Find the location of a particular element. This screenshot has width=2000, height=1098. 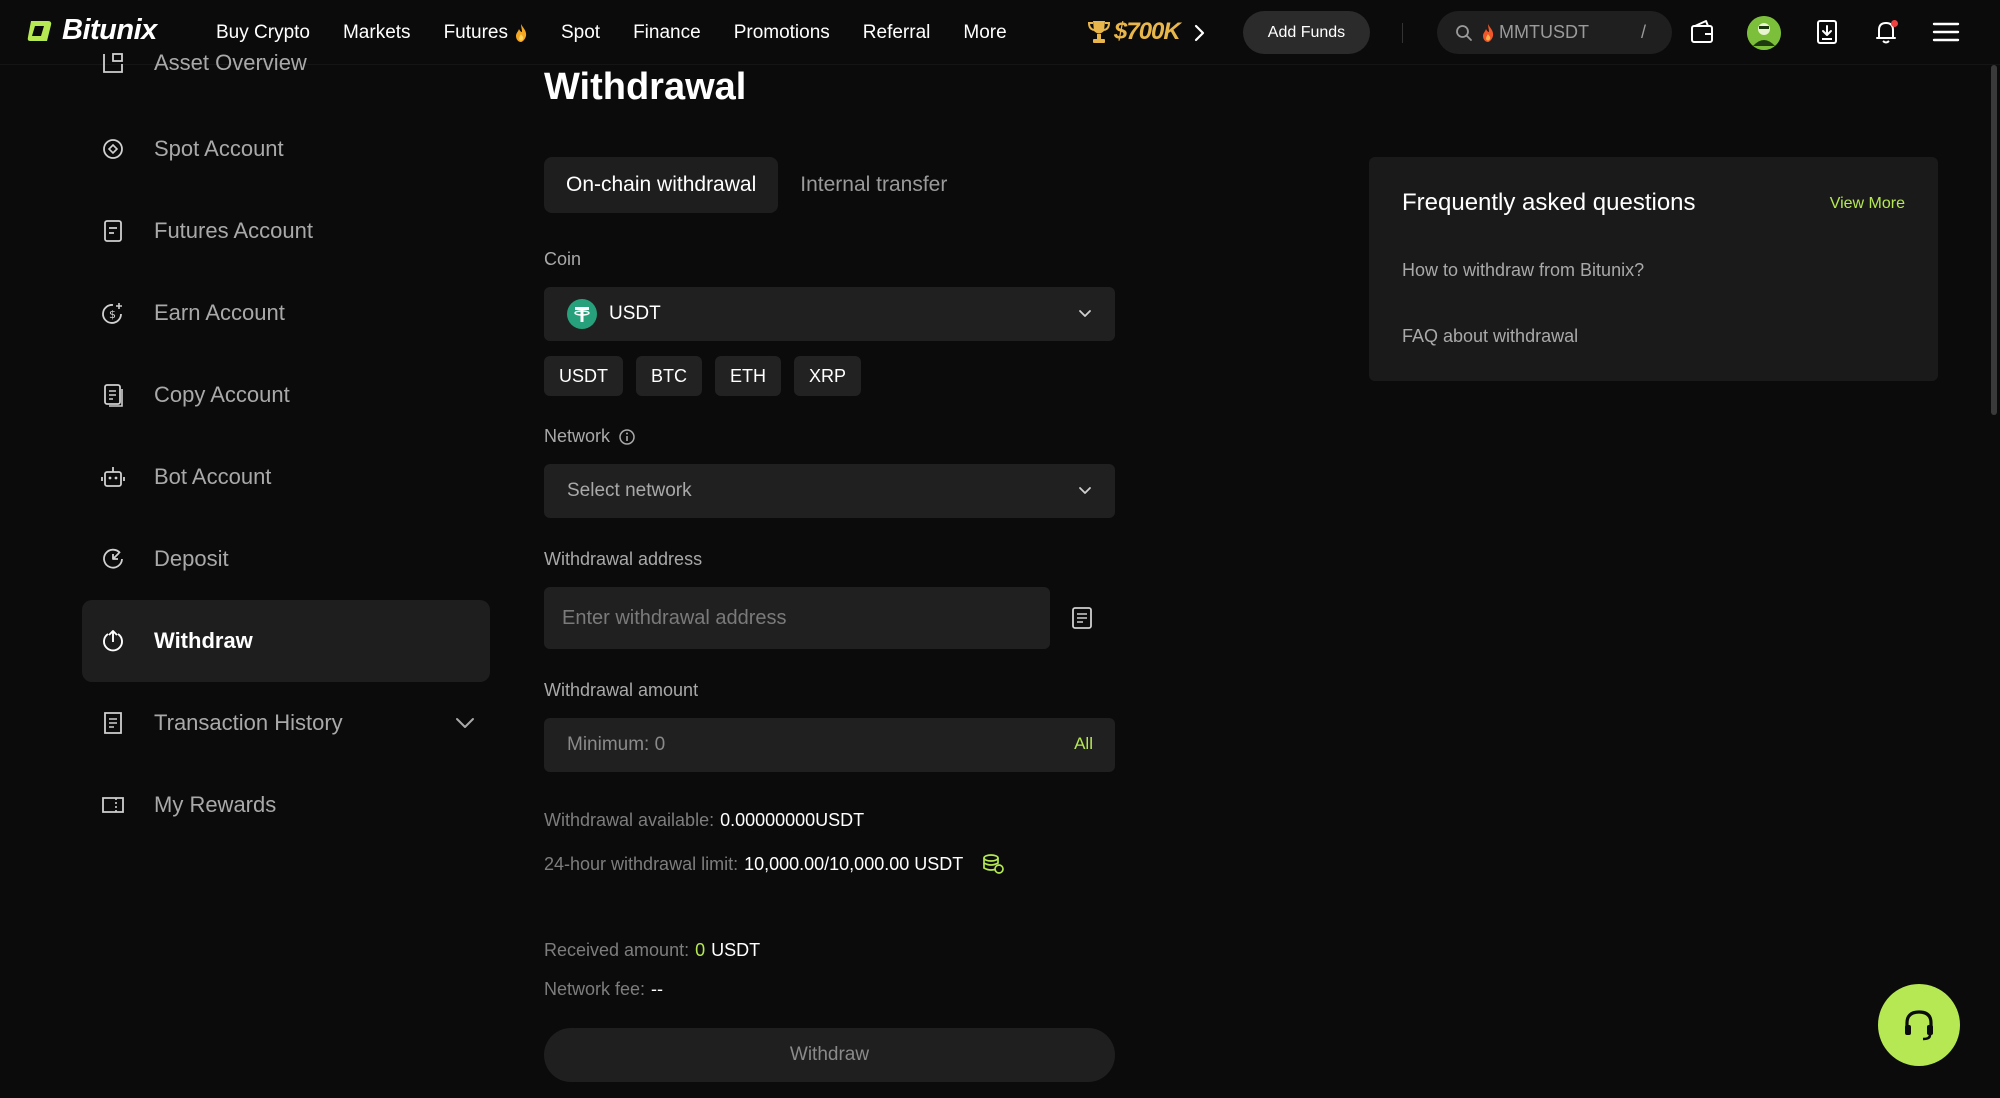

withdraw-icon is located at coordinates (113, 641).